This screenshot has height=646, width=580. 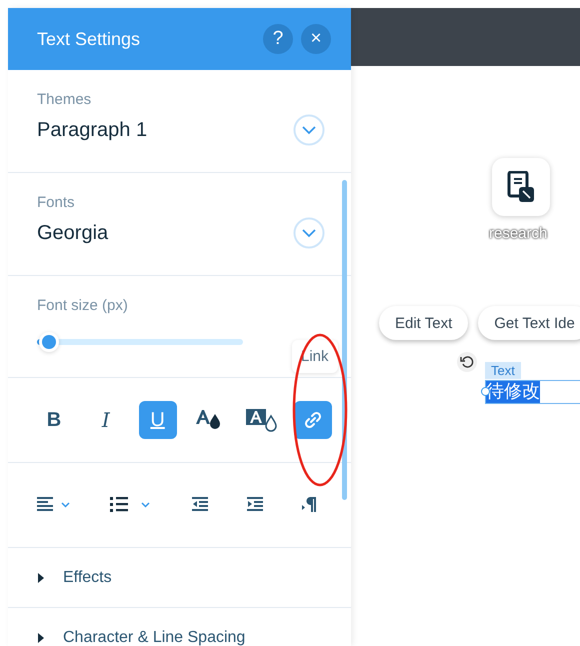 I want to click on section-title: Effects, so click(x=87, y=577).